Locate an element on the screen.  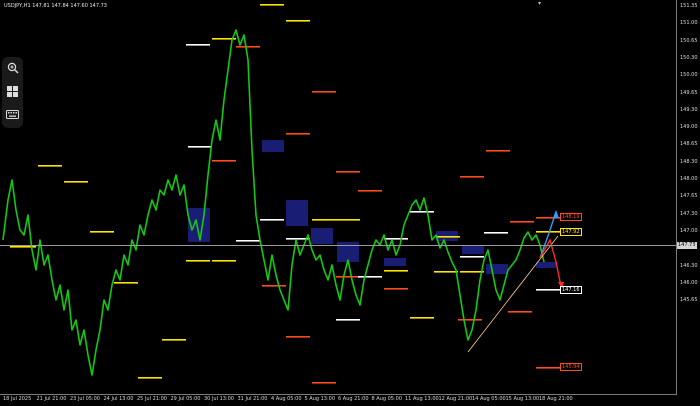
grid-icon is located at coordinates (12, 91).